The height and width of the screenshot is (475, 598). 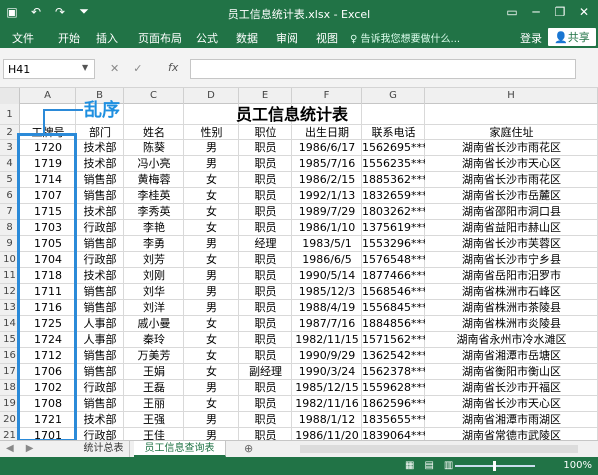 I want to click on header-cell: 姓名, so click(x=154, y=132).